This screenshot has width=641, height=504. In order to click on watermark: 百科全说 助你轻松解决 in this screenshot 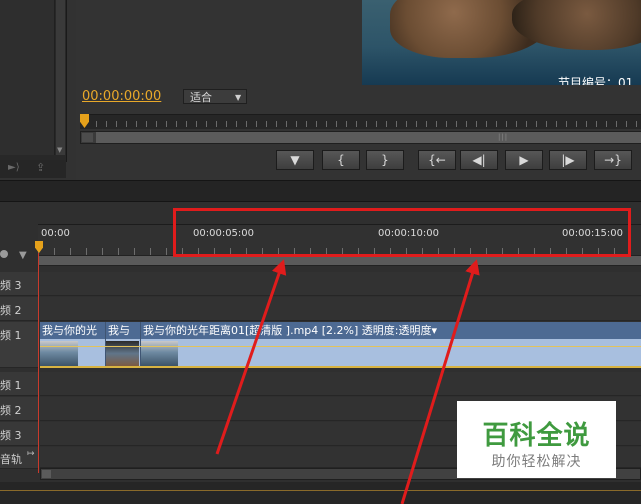, I will do `click(536, 439)`.